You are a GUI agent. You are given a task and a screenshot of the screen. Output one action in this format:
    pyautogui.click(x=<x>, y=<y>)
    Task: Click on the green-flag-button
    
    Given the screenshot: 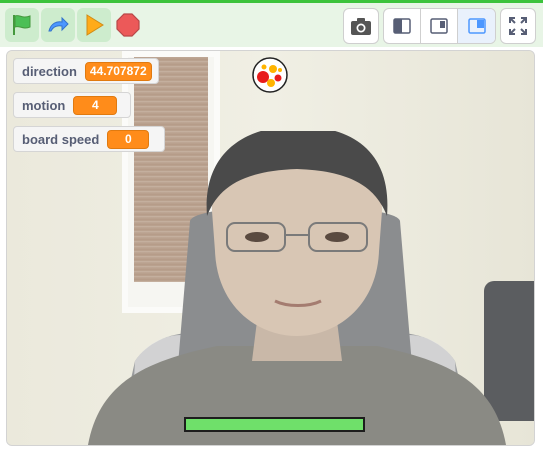 What is the action you would take?
    pyautogui.click(x=22, y=25)
    